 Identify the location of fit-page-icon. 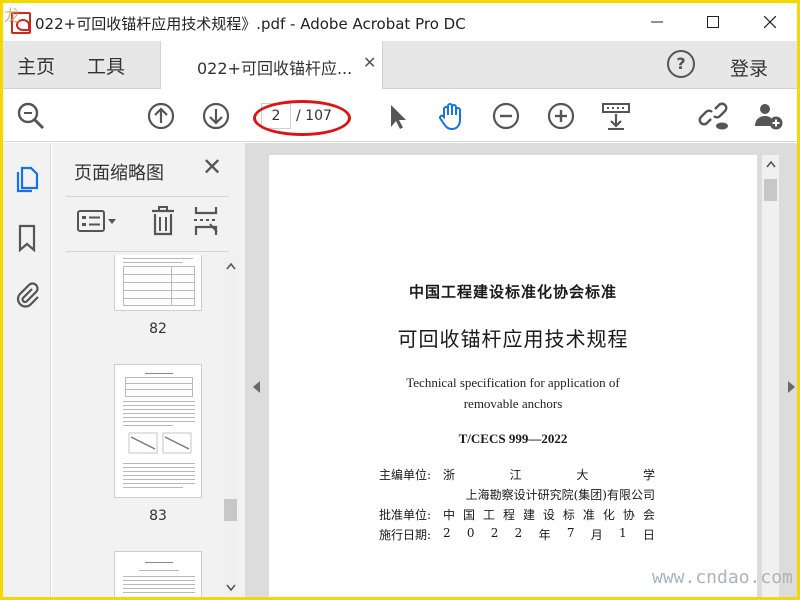
(616, 116).